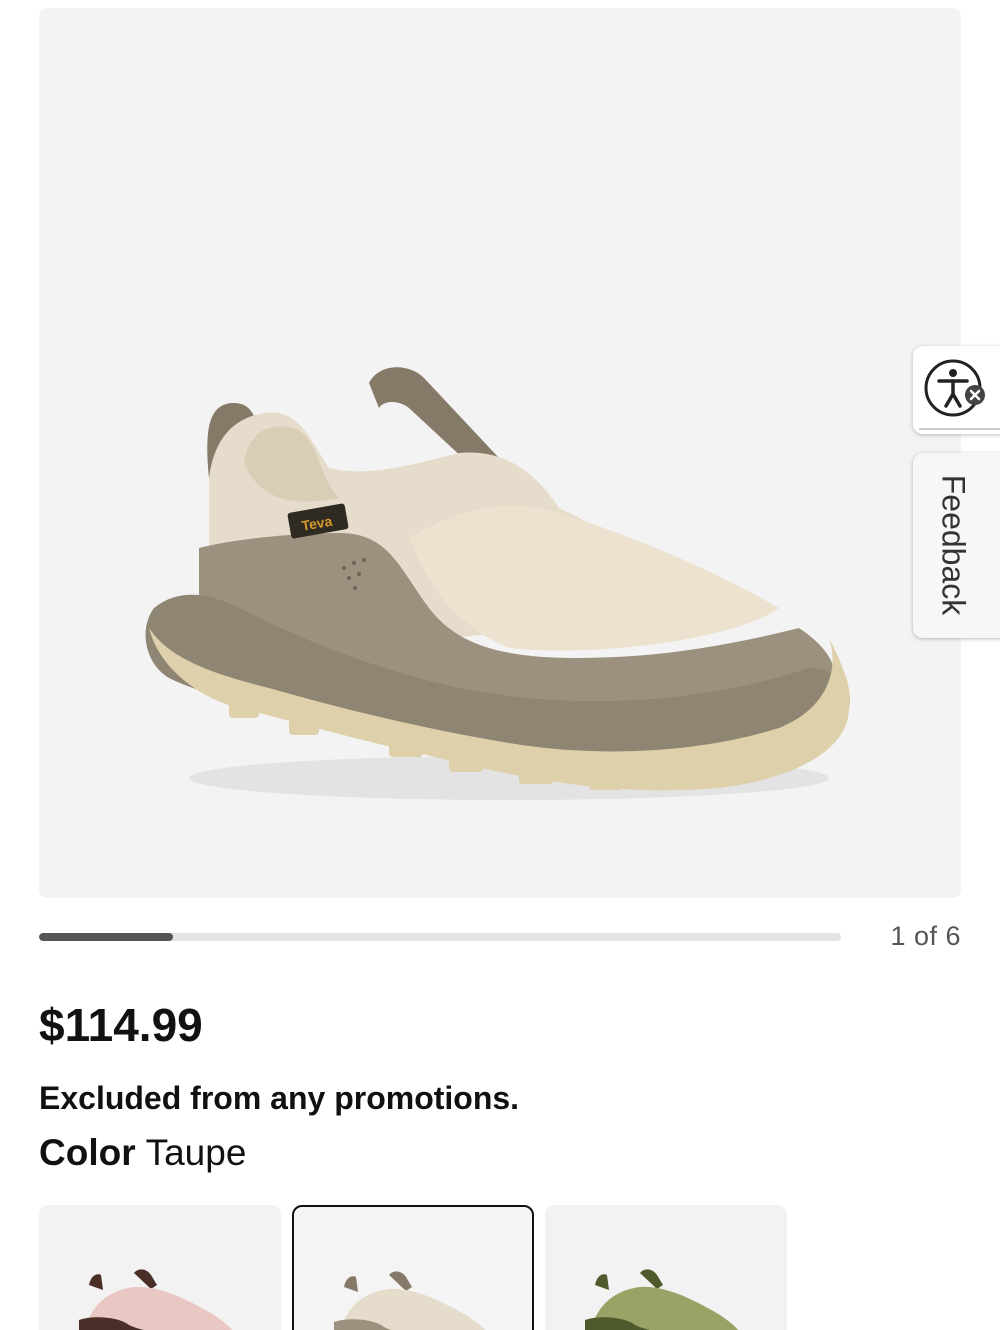 The height and width of the screenshot is (1330, 1000). I want to click on accessibility-icon, so click(954, 388).